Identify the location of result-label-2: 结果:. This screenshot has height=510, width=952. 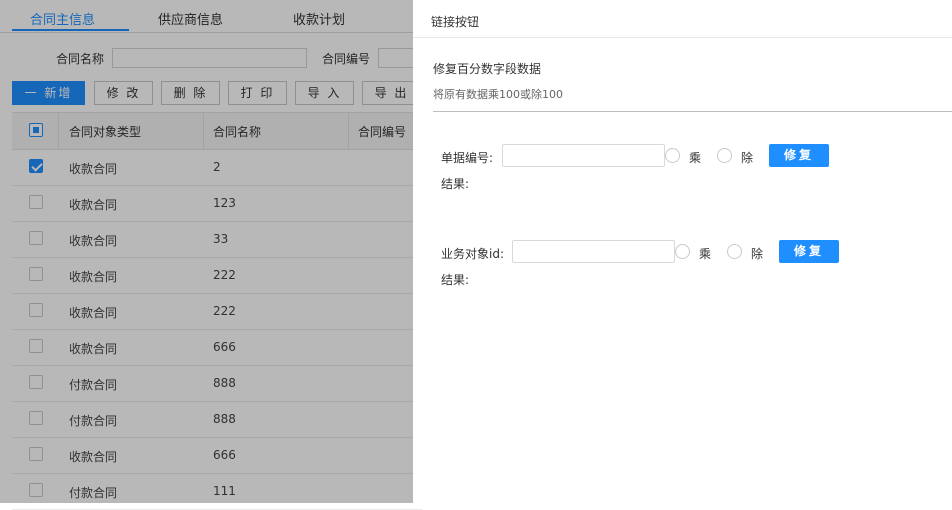
(455, 280).